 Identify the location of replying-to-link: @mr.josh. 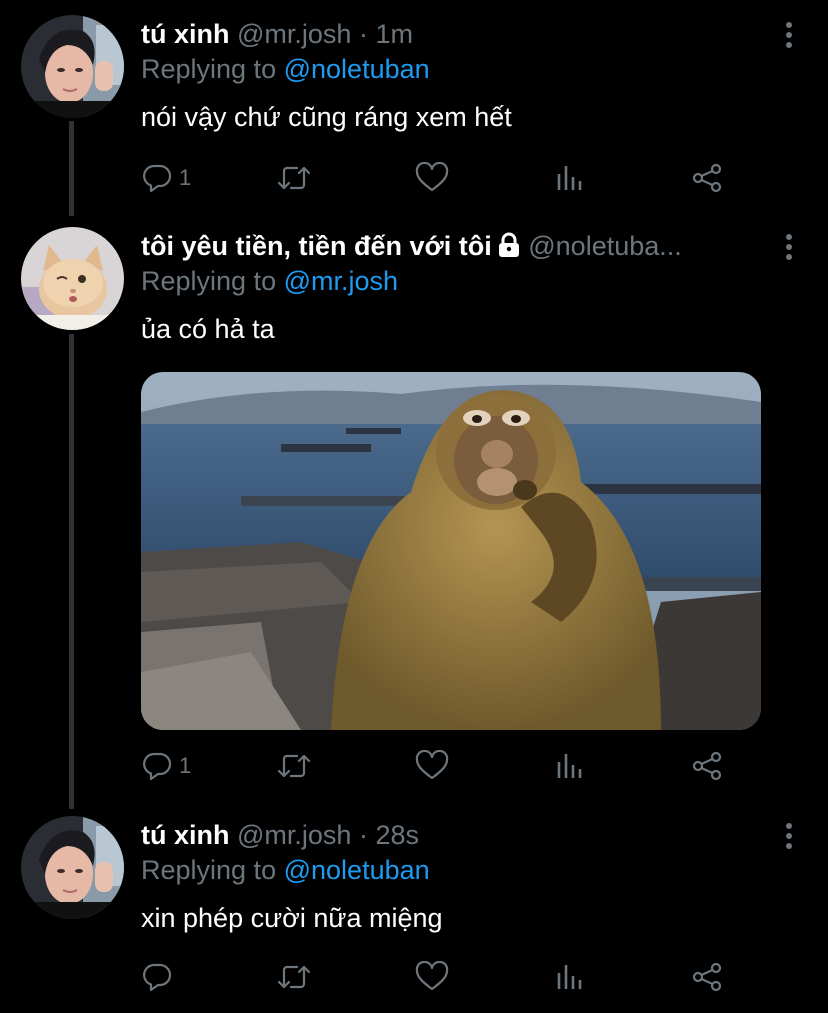
(341, 281).